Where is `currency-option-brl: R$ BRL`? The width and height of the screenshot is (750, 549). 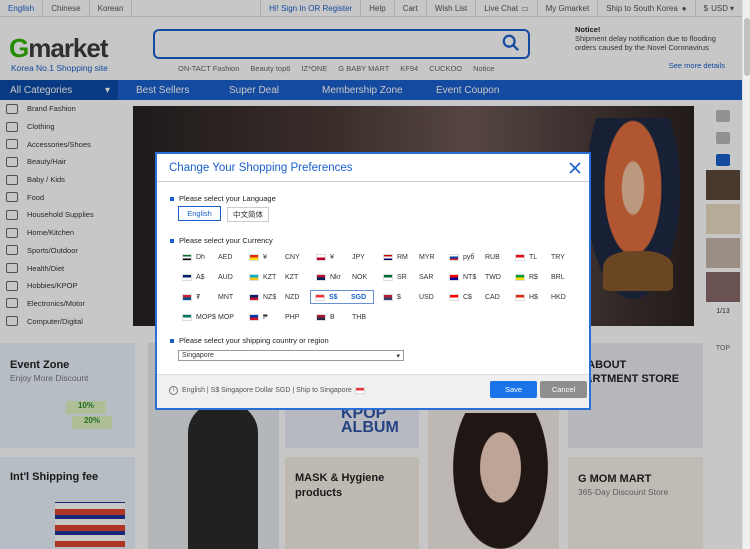
currency-option-brl: R$ BRL is located at coordinates (543, 277).